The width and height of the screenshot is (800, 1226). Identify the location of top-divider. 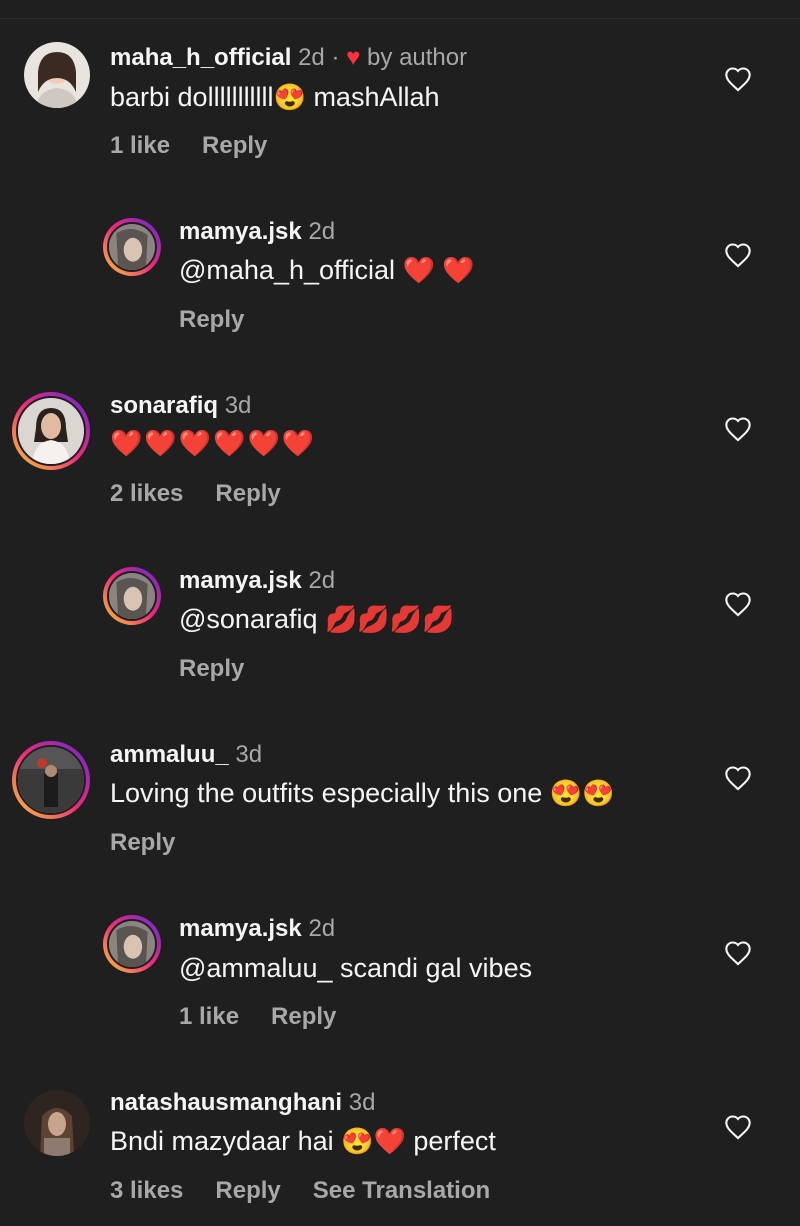
(400, 18).